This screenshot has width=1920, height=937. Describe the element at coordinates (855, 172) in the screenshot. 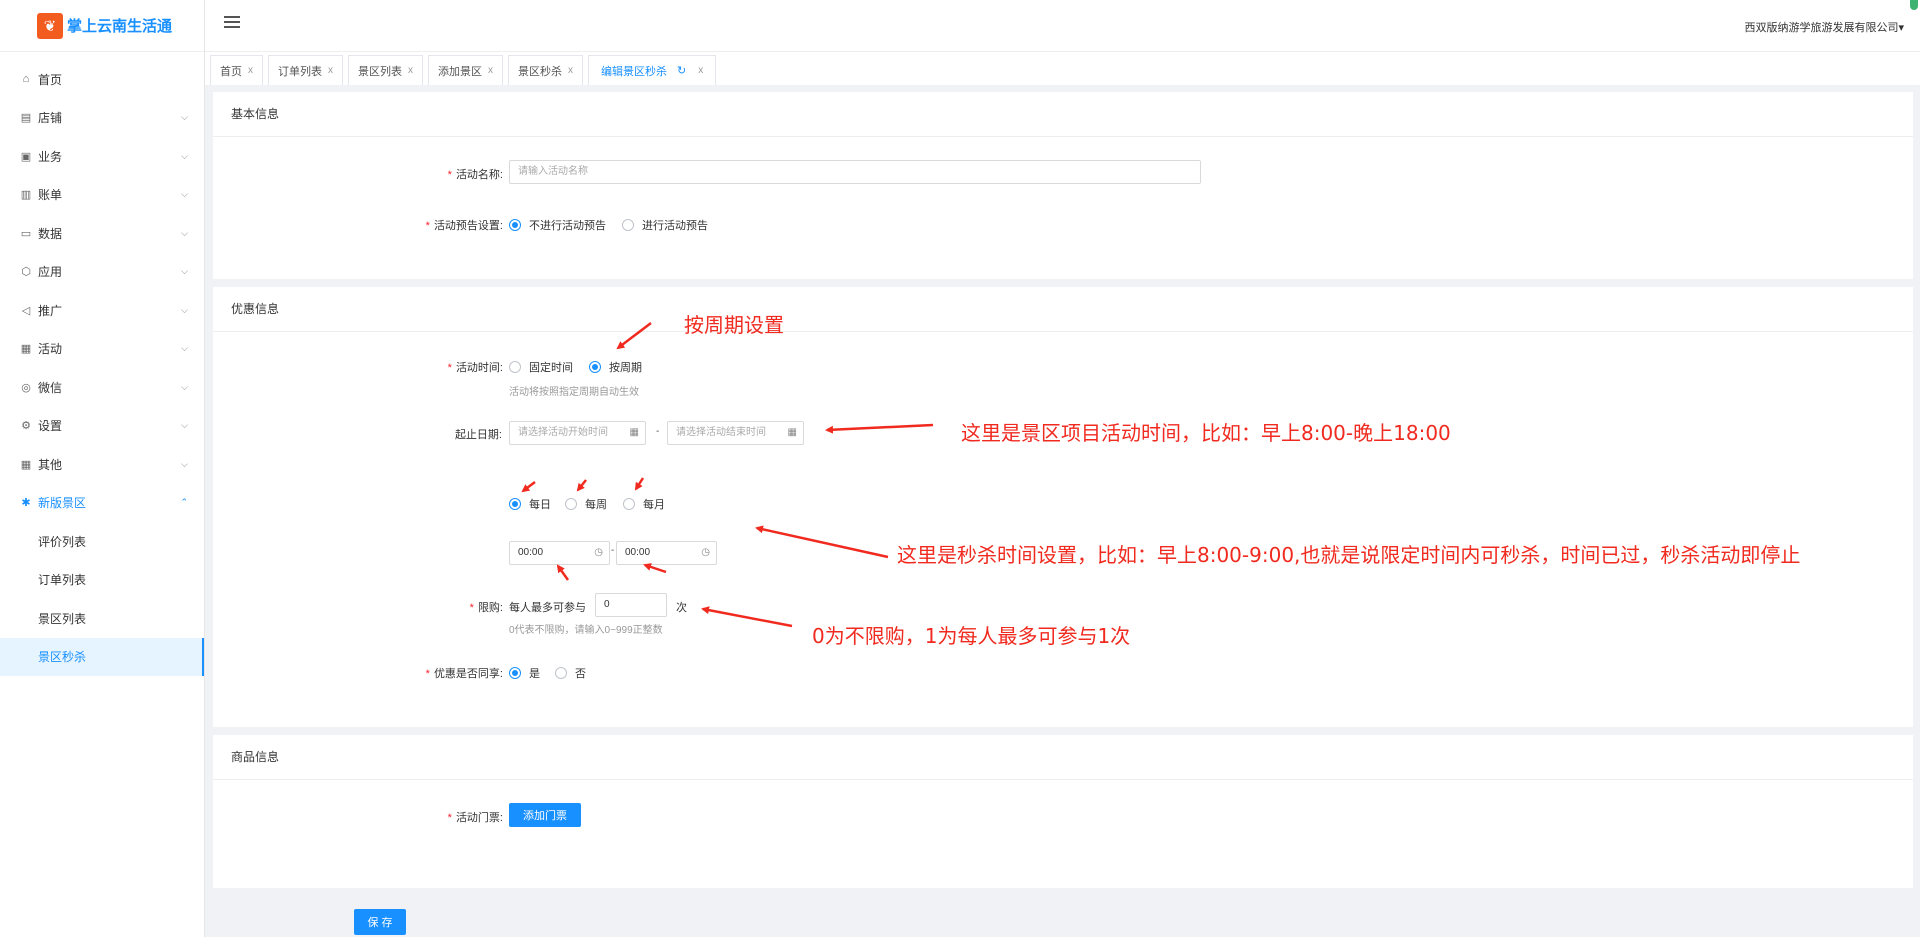

I see `activity-name-input: 请输入活动名称` at that location.